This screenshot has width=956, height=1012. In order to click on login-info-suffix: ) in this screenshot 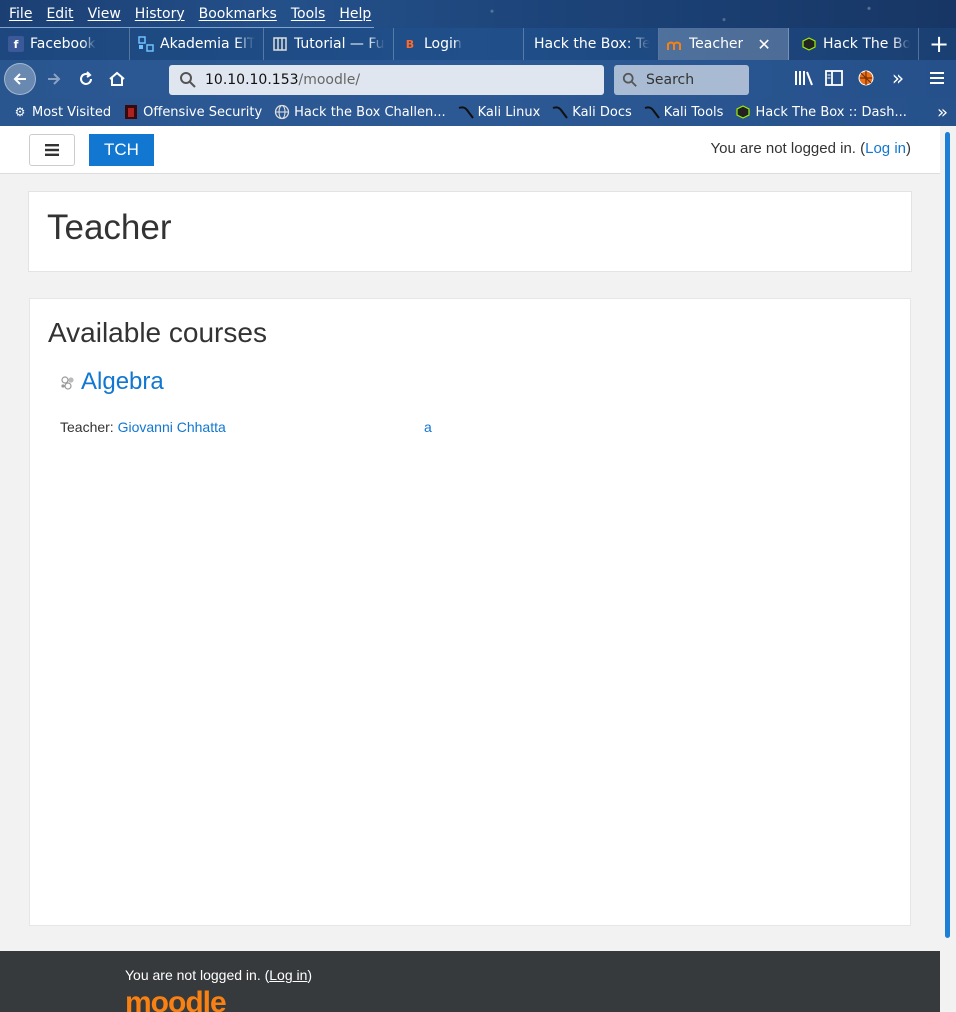, I will do `click(908, 148)`.